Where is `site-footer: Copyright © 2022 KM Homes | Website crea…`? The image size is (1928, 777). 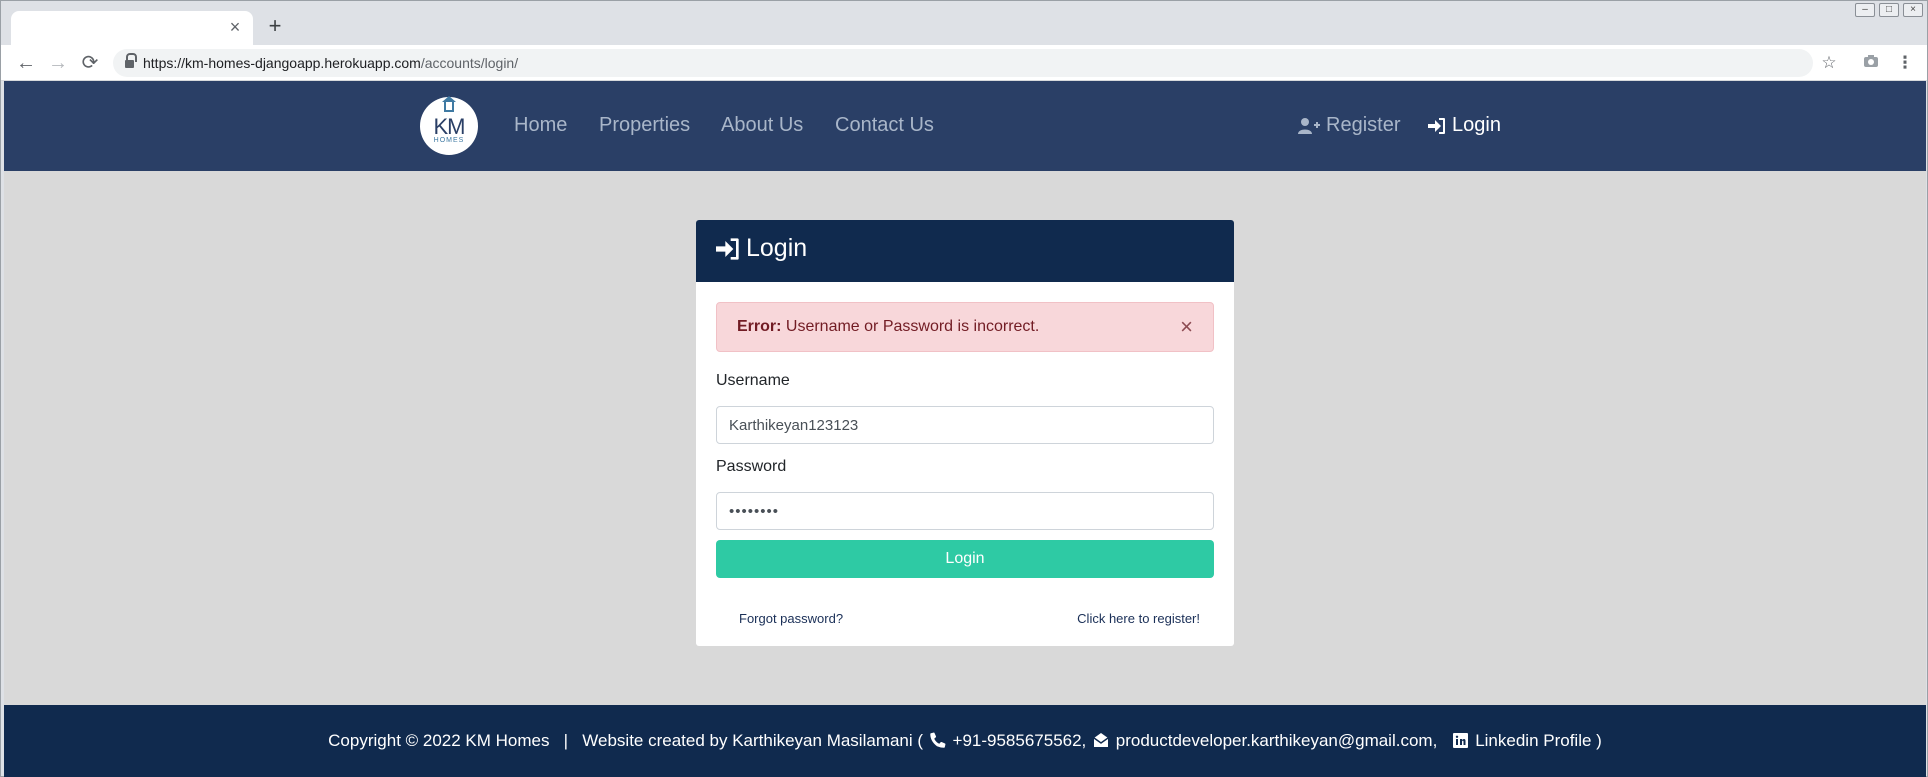 site-footer: Copyright © 2022 KM Homes | Website crea… is located at coordinates (965, 741).